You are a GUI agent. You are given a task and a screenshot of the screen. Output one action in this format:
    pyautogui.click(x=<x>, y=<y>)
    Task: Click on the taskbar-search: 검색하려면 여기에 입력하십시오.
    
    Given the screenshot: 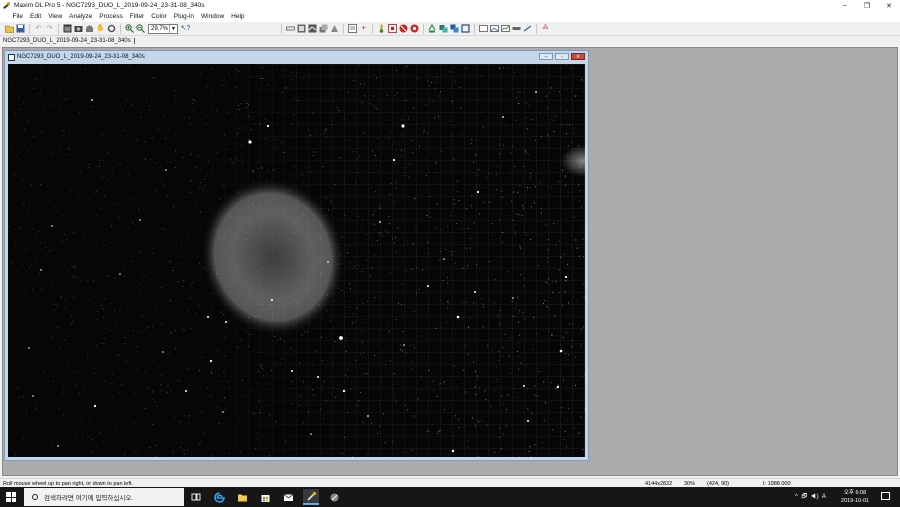 What is the action you would take?
    pyautogui.click(x=104, y=497)
    